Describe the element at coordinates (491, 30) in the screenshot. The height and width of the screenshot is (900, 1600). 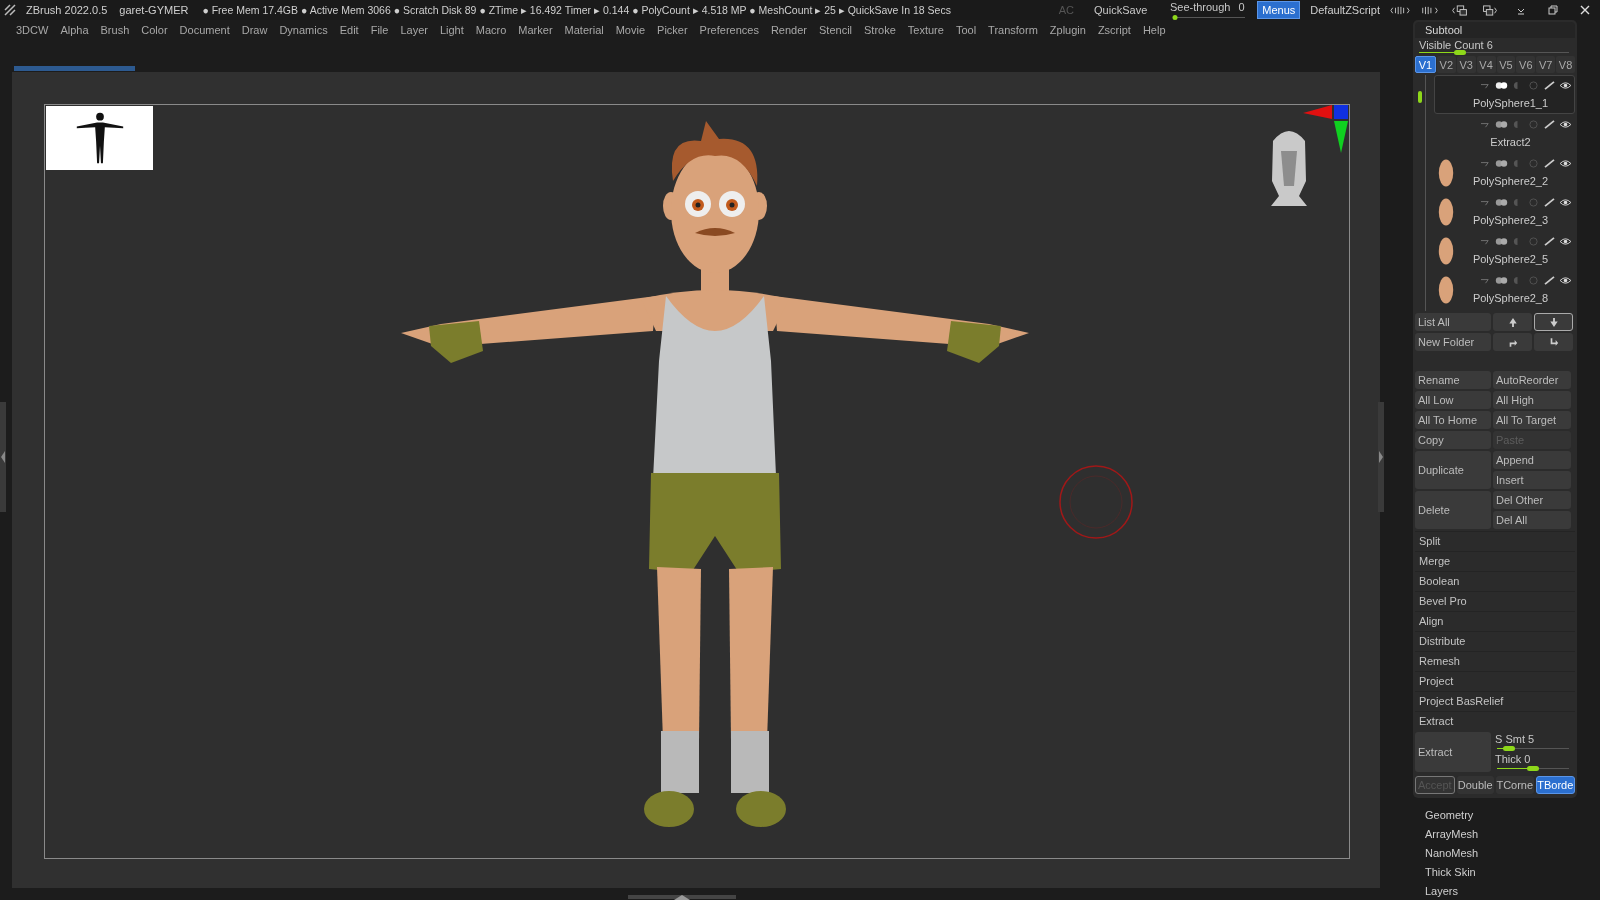
I see `menu-item: Macro` at that location.